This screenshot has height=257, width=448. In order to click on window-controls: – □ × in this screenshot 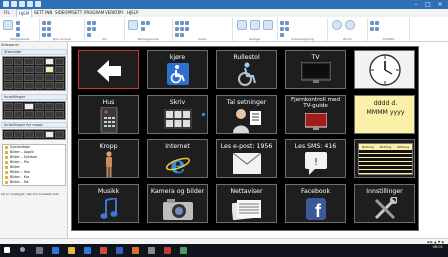, I will do `click(428, 4)`.